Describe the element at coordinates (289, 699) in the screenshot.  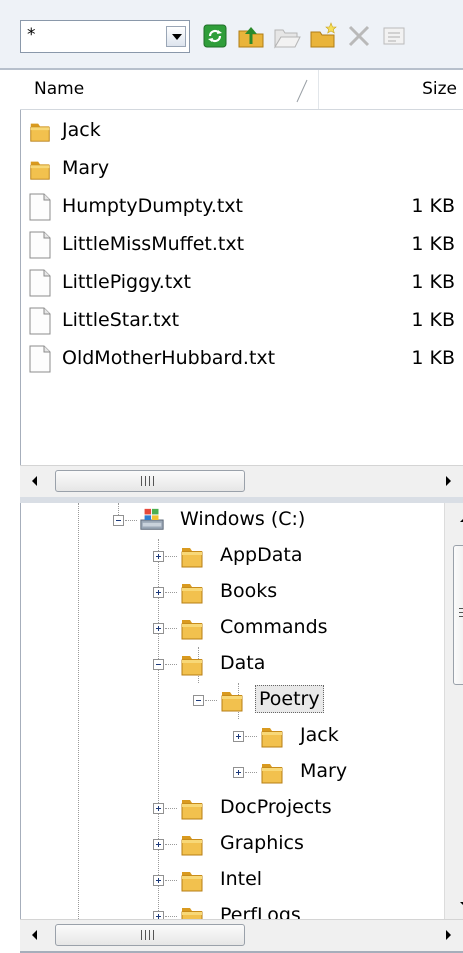
I see `tree-node-label: Poetry` at that location.